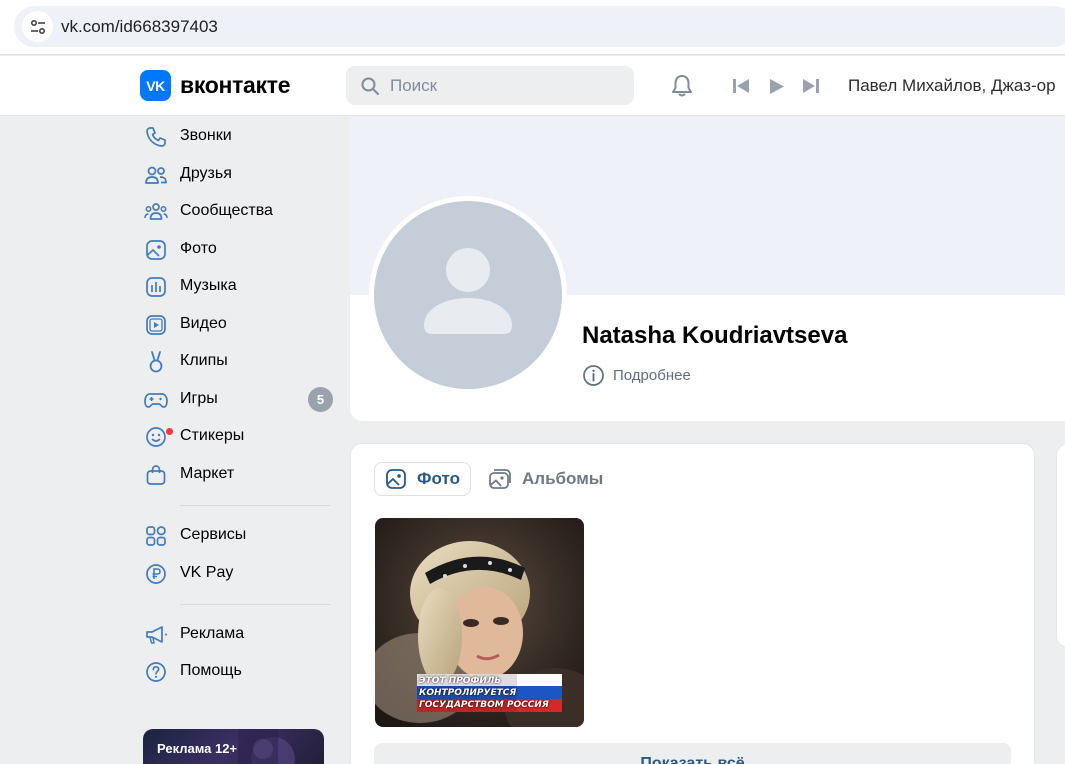 Image resolution: width=1065 pixels, height=764 pixels. I want to click on profile-details-link: Подробнее, so click(636, 375).